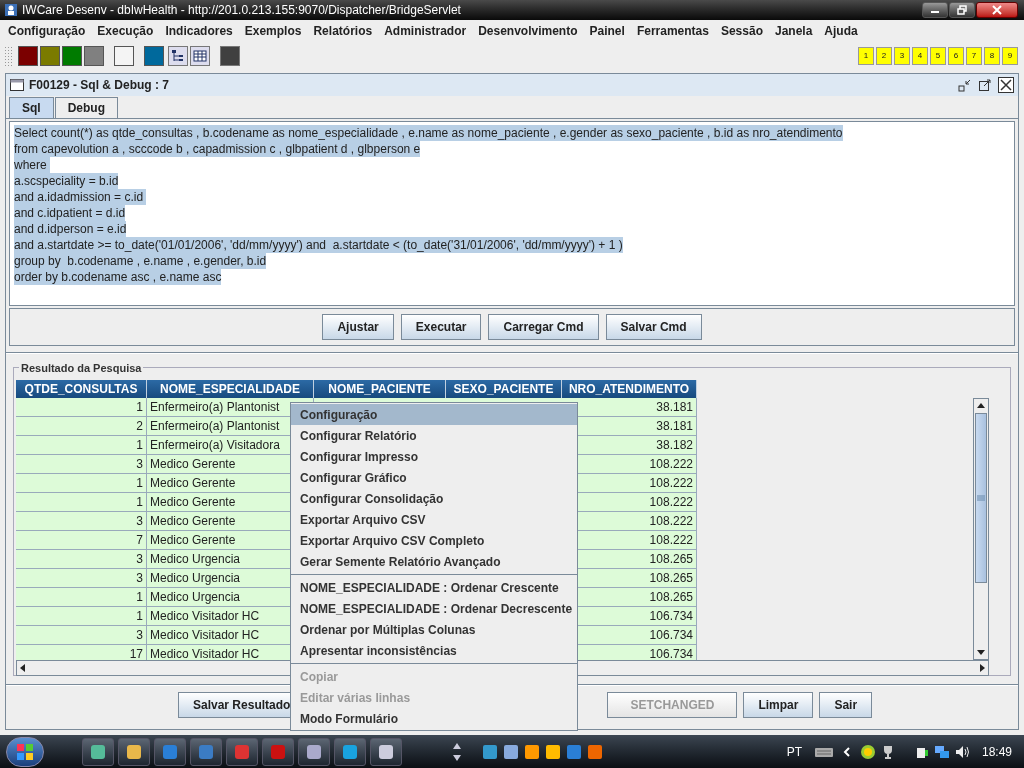 Image resolution: width=1024 pixels, height=768 pixels. Describe the element at coordinates (793, 31) in the screenshot. I see `menu-item: Janela` at that location.